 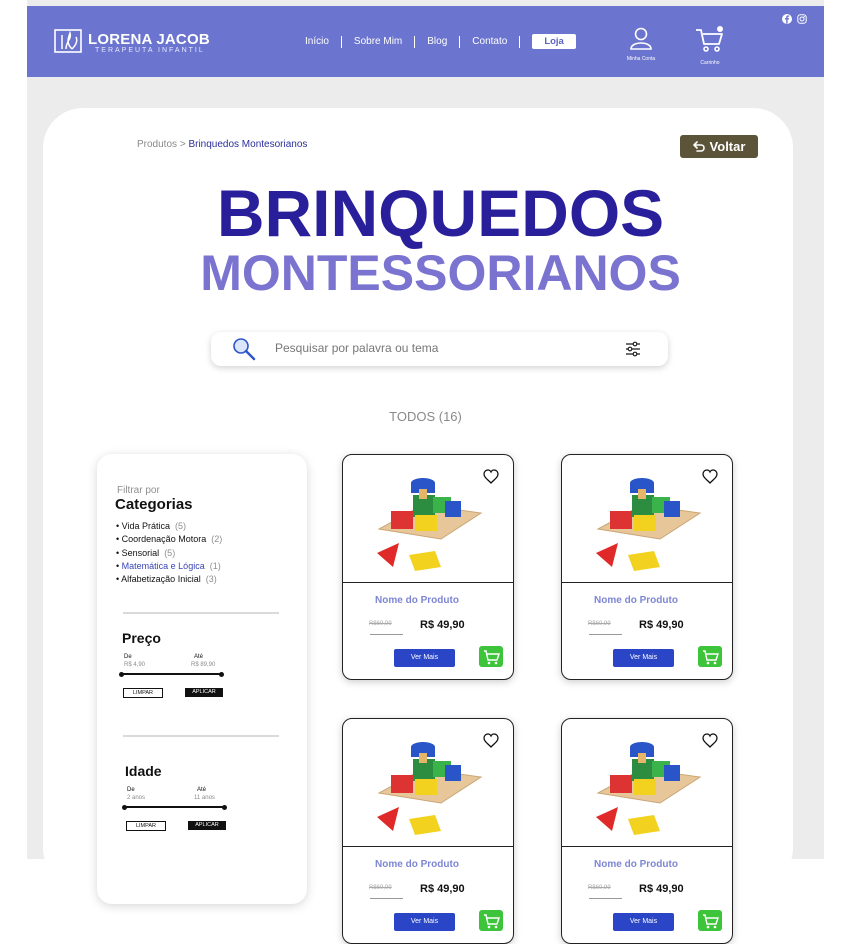 What do you see at coordinates (727, 146) in the screenshot?
I see `back-button-label: Voltar` at bounding box center [727, 146].